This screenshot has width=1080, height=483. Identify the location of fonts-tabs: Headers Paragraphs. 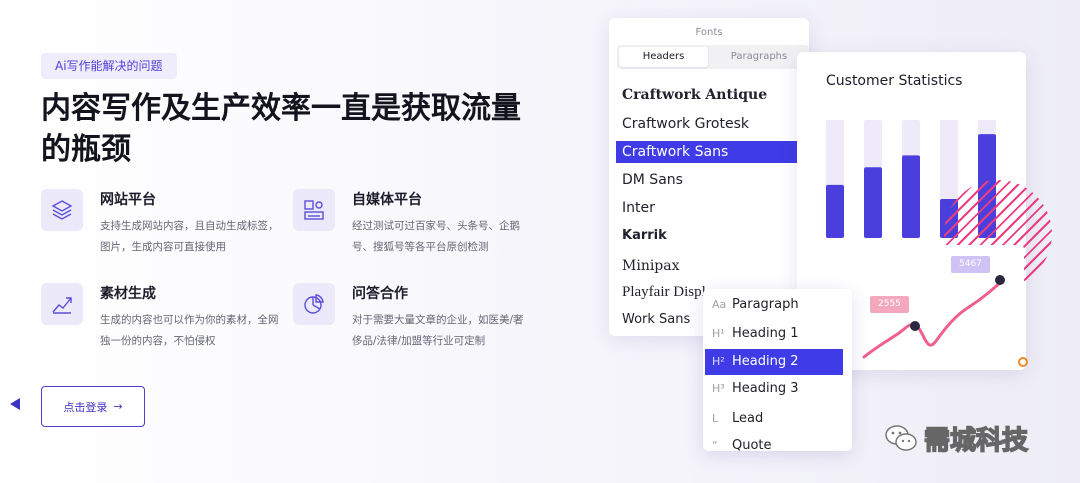
(713, 57).